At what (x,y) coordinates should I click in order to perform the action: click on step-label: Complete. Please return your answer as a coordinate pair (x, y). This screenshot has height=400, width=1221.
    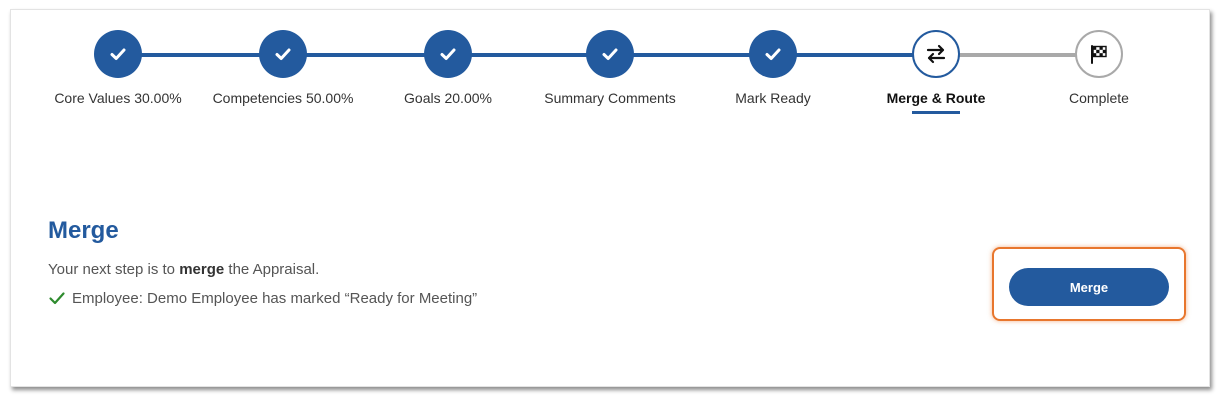
    Looking at the image, I should click on (1099, 98).